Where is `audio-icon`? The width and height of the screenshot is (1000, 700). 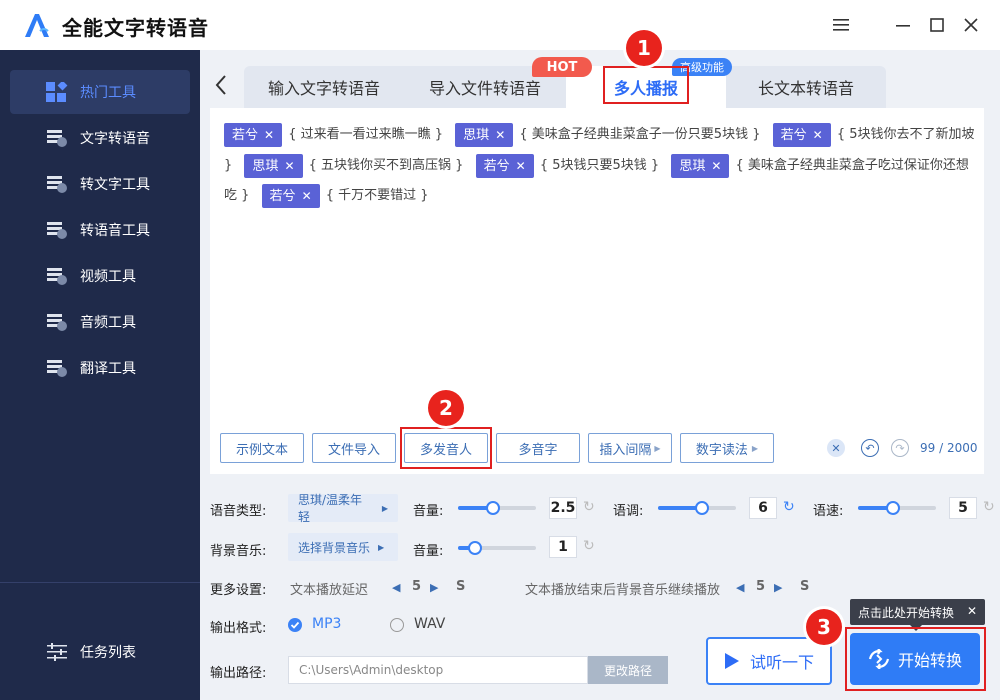
audio-icon is located at coordinates (57, 322).